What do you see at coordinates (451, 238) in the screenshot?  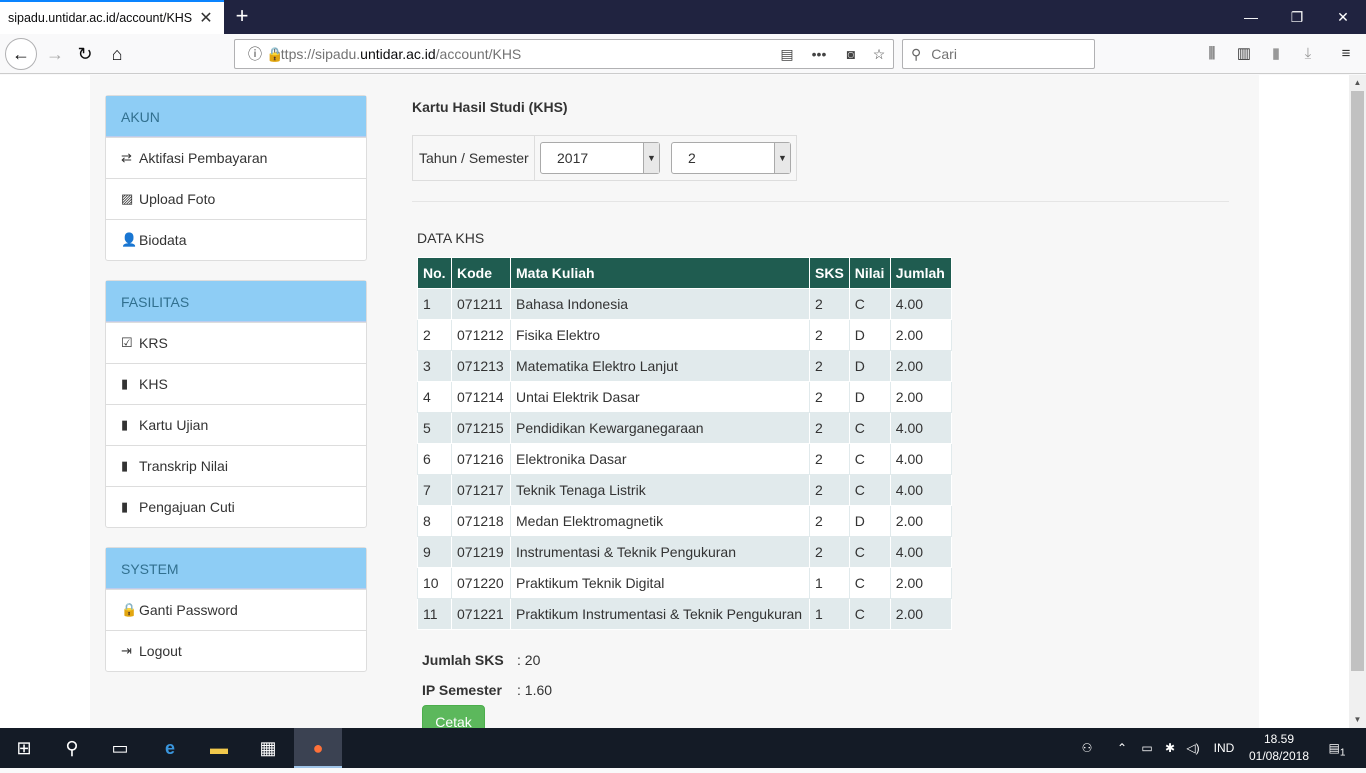 I see `table-caption: DATA KHS` at bounding box center [451, 238].